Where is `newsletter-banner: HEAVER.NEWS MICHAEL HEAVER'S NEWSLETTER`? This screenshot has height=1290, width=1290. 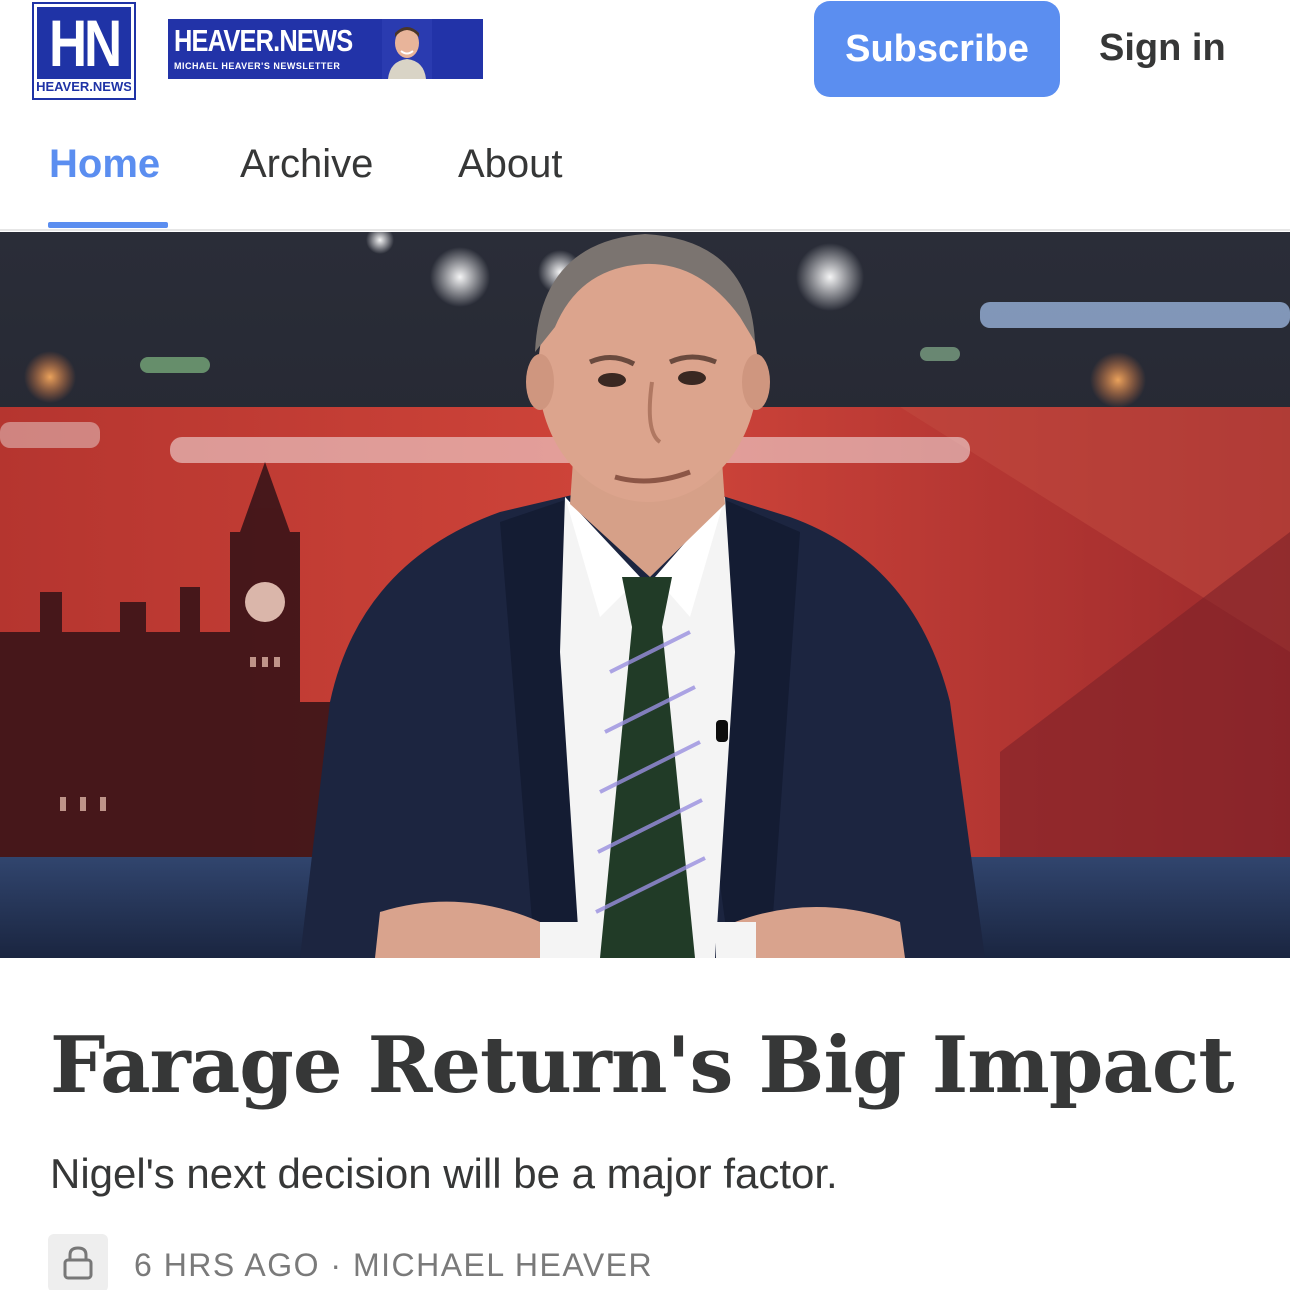 newsletter-banner: HEAVER.NEWS MICHAEL HEAVER'S NEWSLETTER is located at coordinates (325, 49).